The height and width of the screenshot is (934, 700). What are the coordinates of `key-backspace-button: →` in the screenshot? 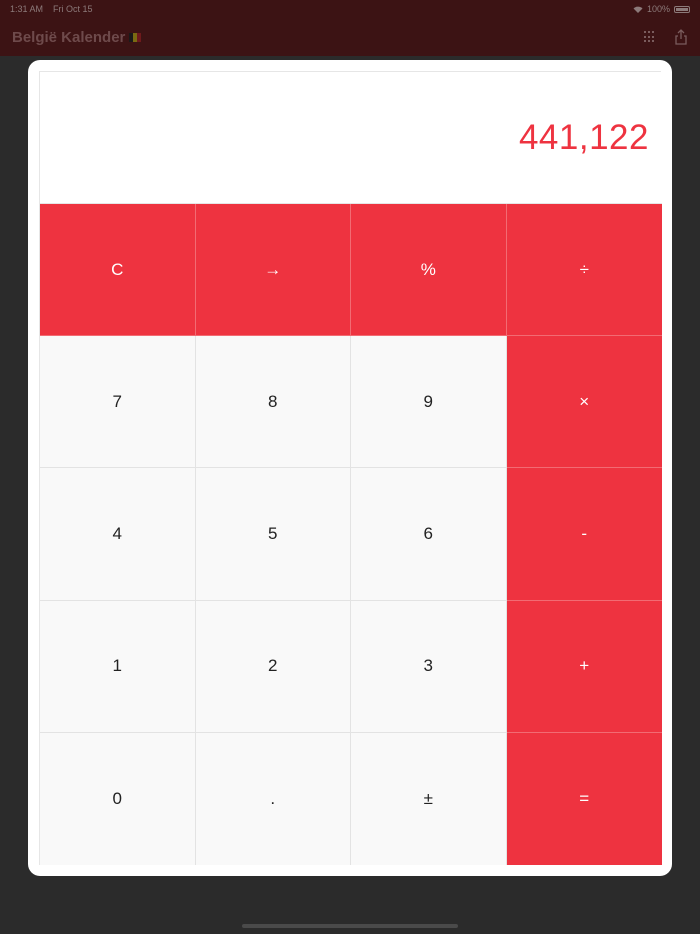 It's located at (273, 270).